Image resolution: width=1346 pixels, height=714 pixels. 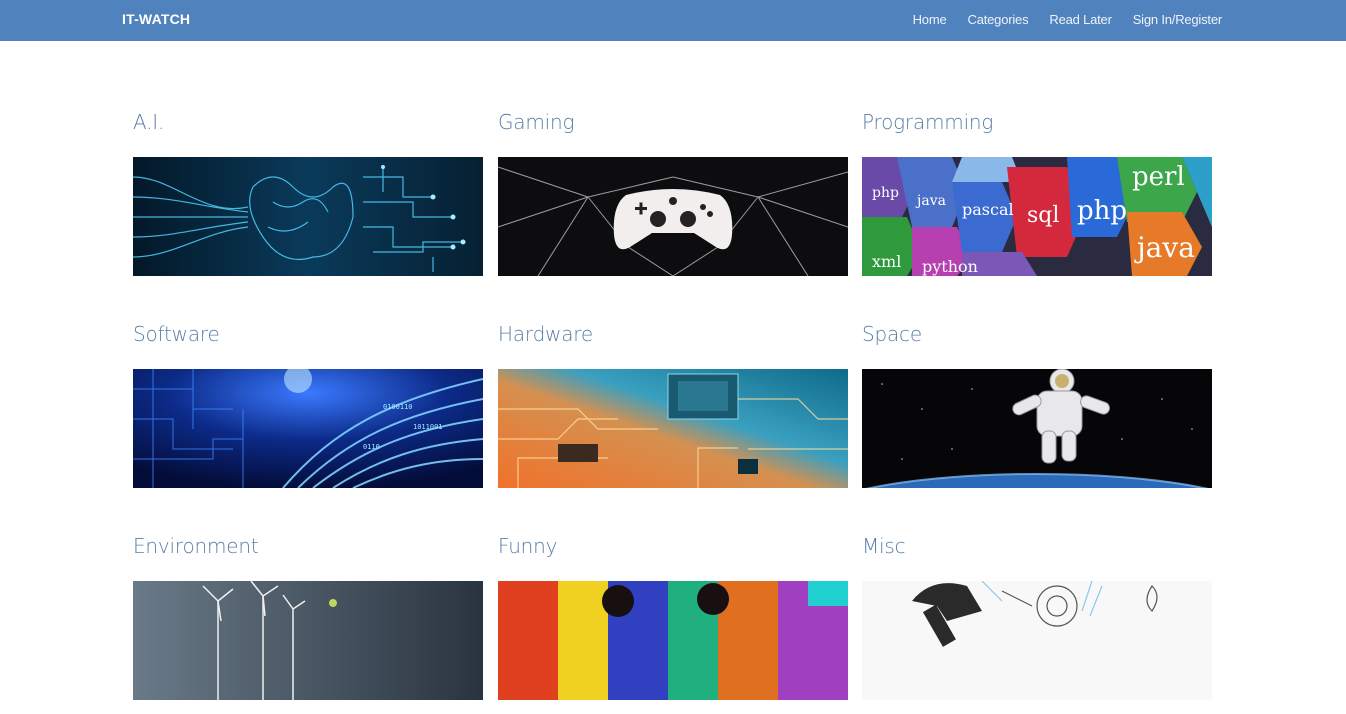 What do you see at coordinates (1158, 177) in the screenshot?
I see `svg-text: perl` at bounding box center [1158, 177].